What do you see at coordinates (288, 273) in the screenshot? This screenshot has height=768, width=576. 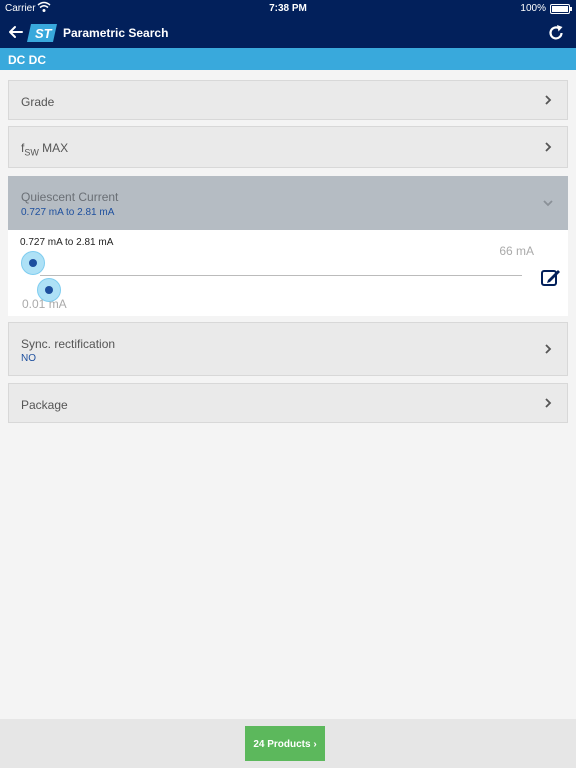 I see `range-slider-panel: 0.727 mA to 2.81 mA 66 mA 0.01 mA` at bounding box center [288, 273].